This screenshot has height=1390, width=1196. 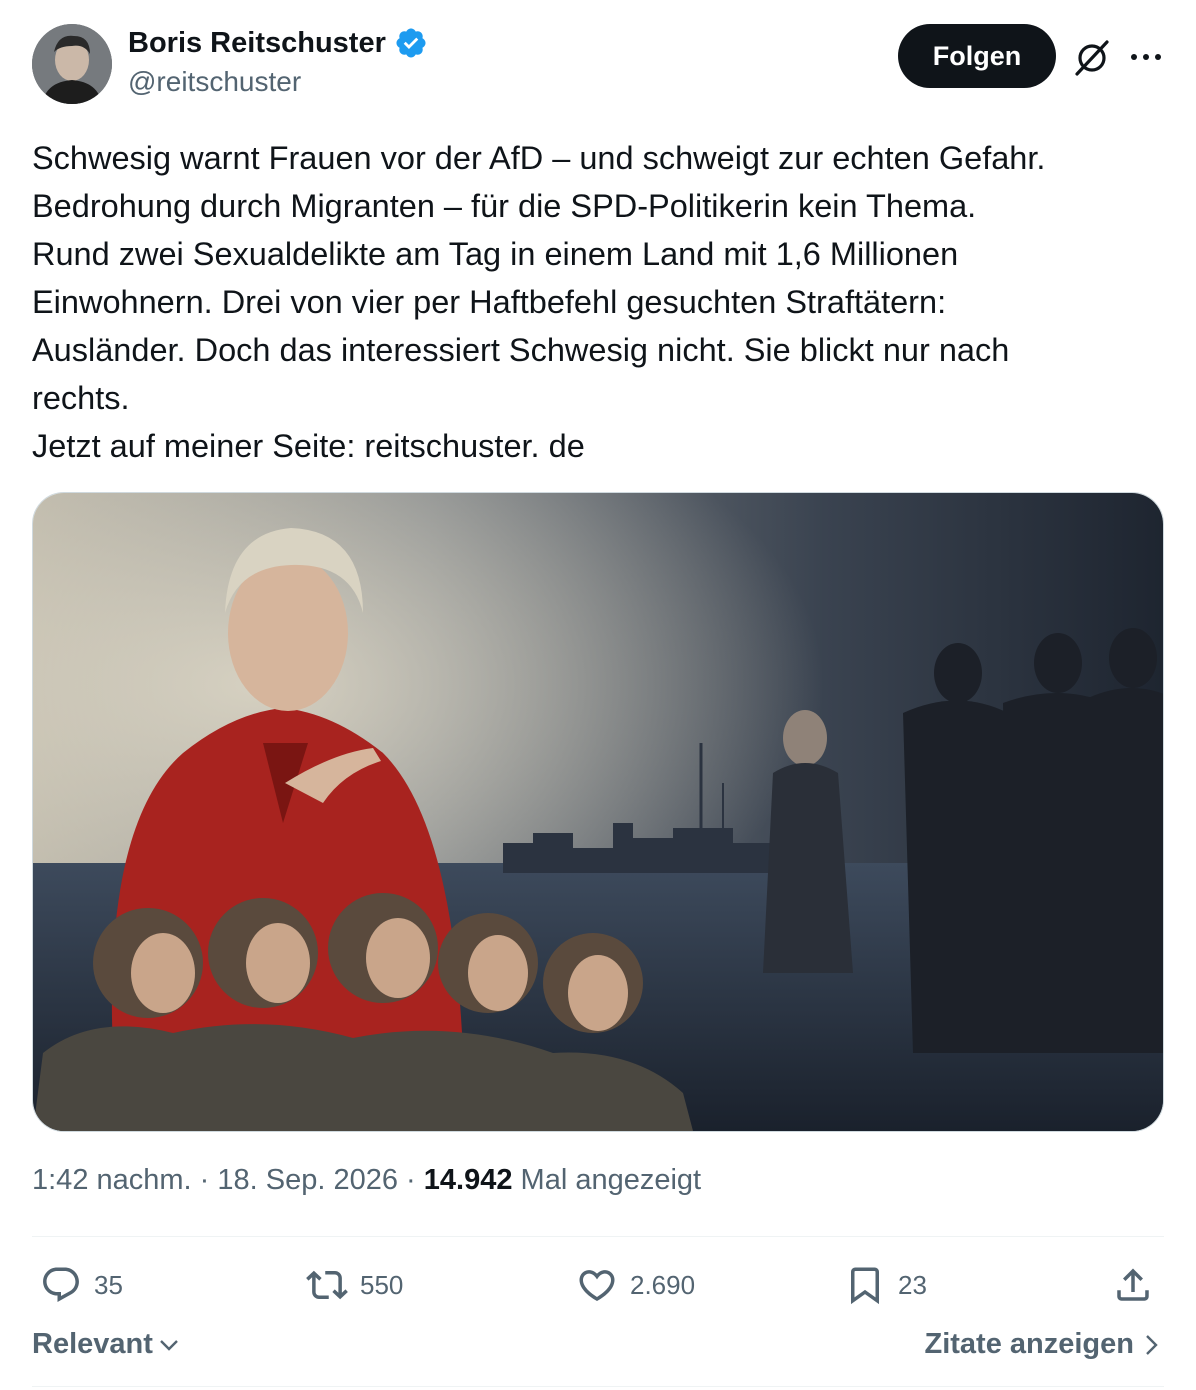 I want to click on author-name-row: Boris Reitschuster, so click(x=278, y=43).